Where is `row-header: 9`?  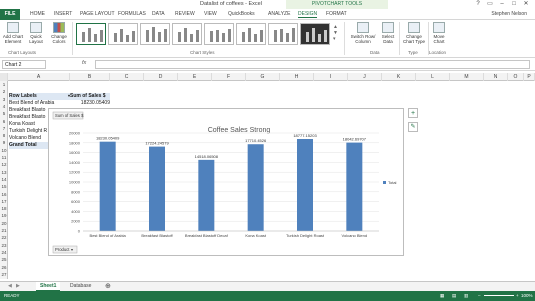 row-header: 9 is located at coordinates (4, 142).